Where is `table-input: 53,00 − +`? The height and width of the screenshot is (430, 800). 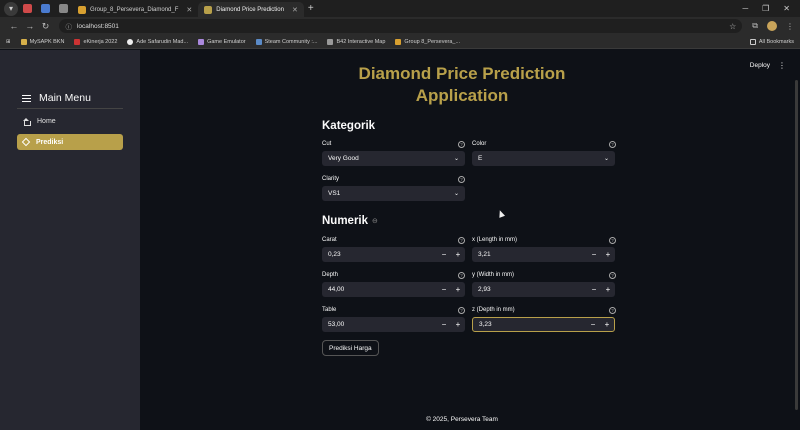 table-input: 53,00 − + is located at coordinates (393, 324).